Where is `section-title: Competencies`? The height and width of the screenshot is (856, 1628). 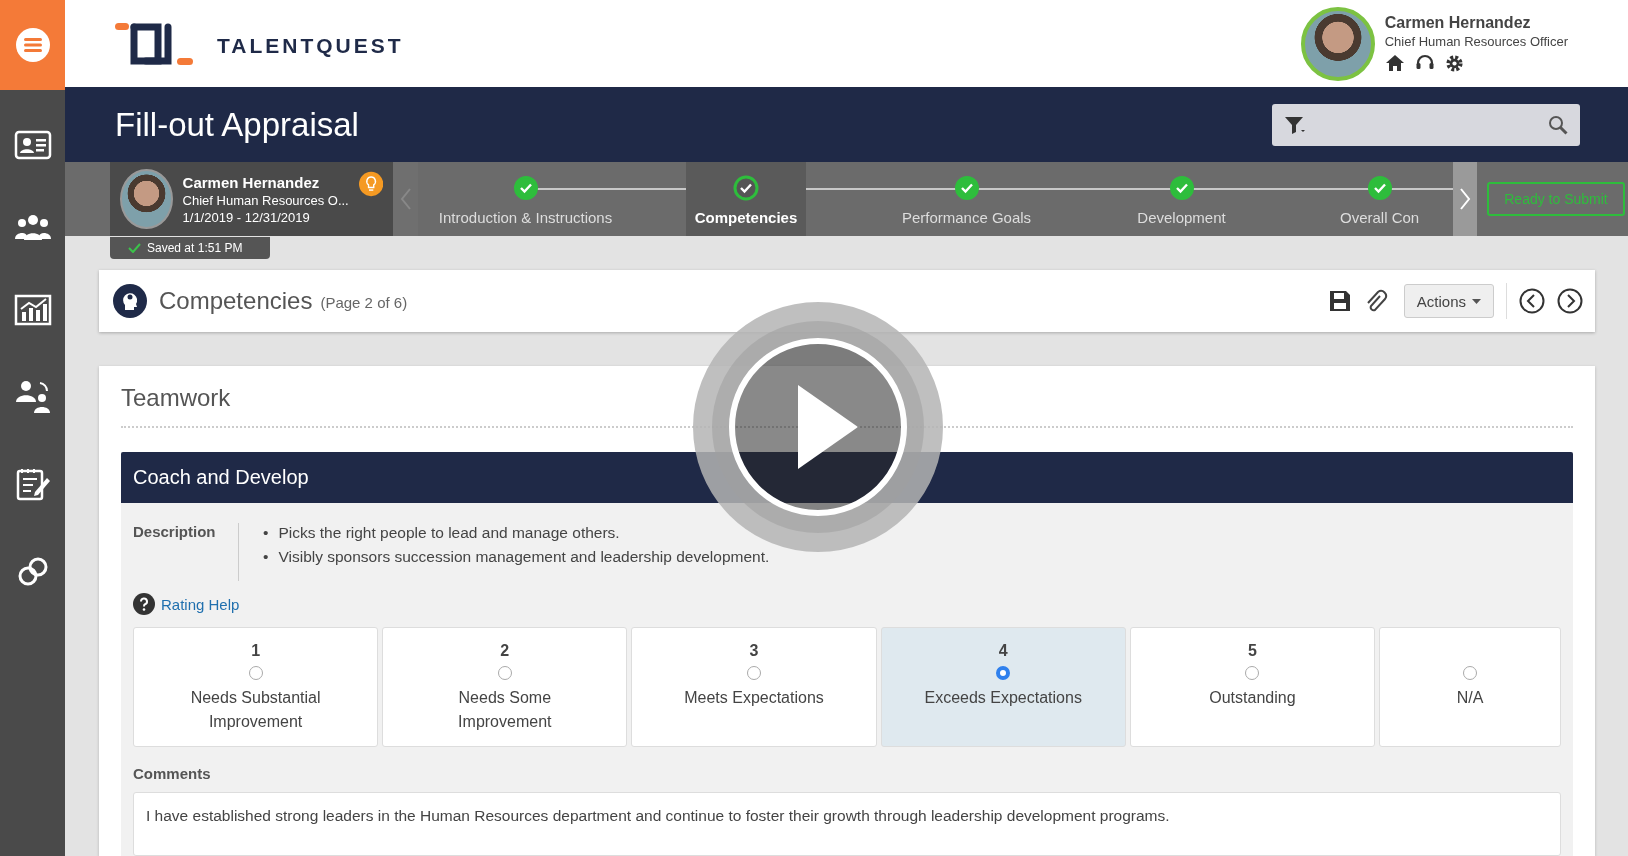
section-title: Competencies is located at coordinates (236, 301).